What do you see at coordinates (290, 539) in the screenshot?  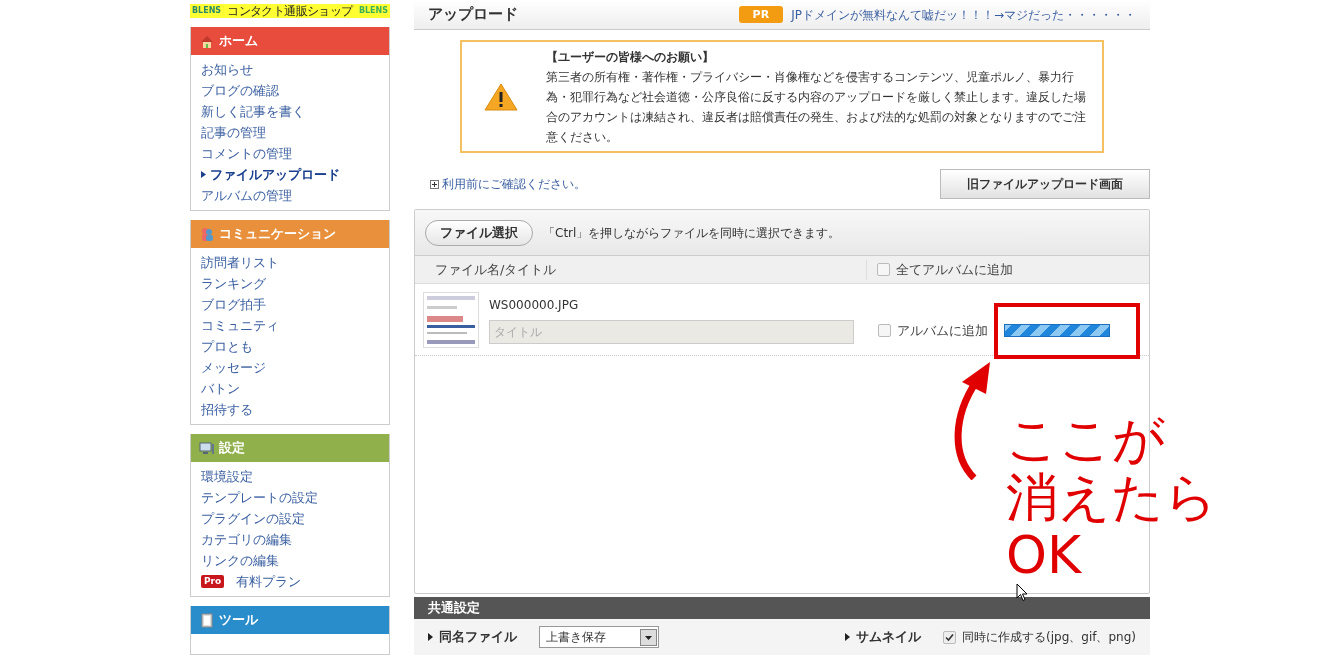 I see `sidebar-link: カテゴリの編集` at bounding box center [290, 539].